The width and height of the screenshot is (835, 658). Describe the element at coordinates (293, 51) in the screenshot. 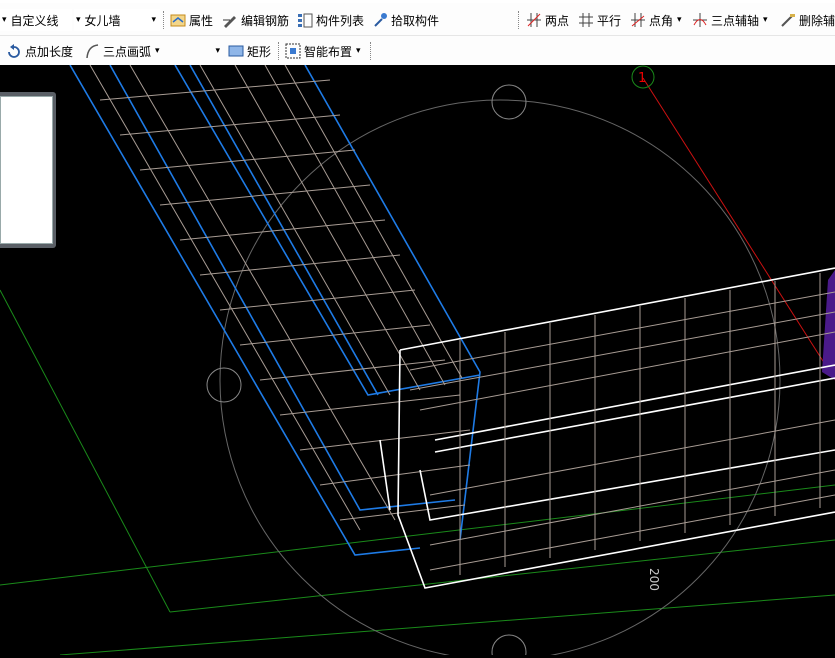

I see `smart-layout-icon` at that location.